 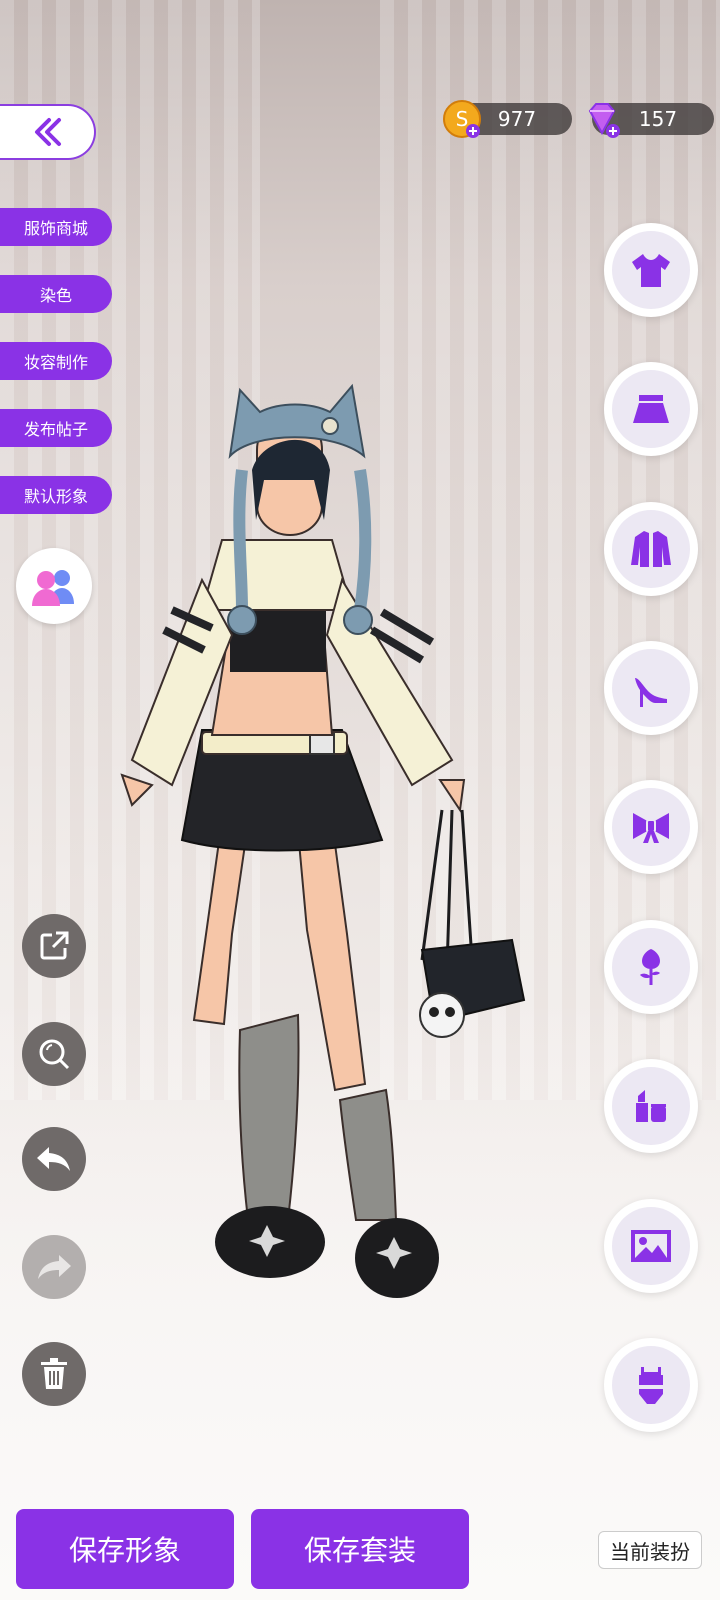 I want to click on double-chevron-left-icon, so click(x=48, y=132).